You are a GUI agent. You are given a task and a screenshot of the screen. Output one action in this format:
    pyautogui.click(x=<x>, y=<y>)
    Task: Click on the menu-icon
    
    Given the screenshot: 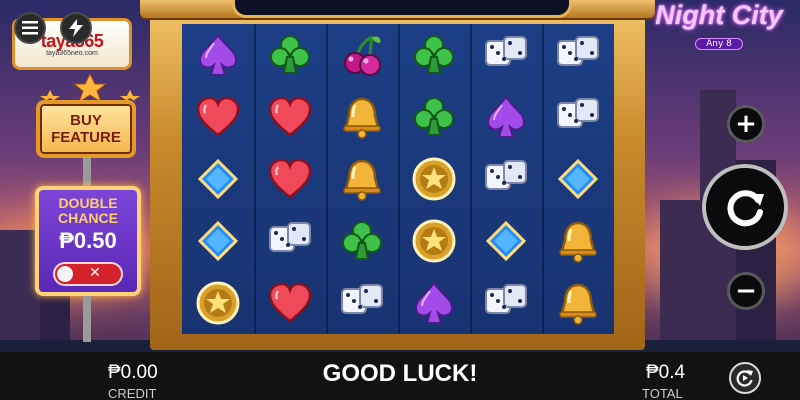 What is the action you would take?
    pyautogui.click(x=30, y=28)
    